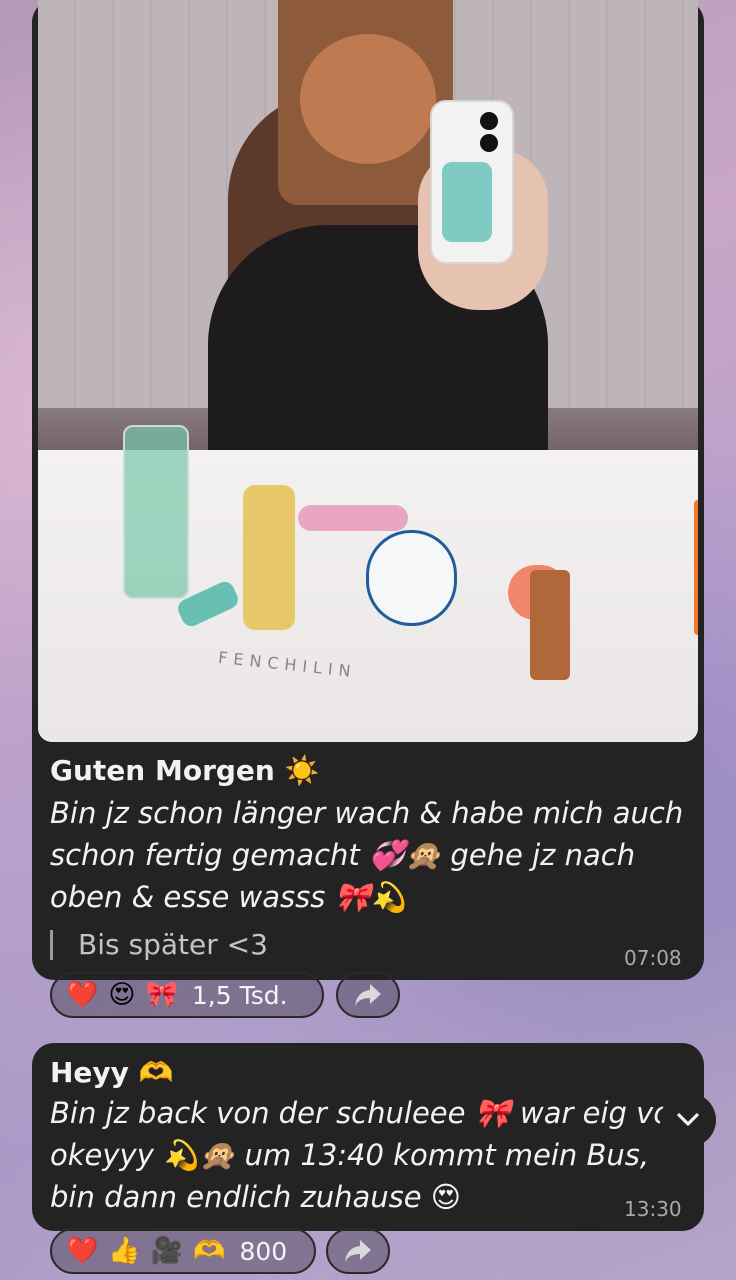 Image resolution: width=736 pixels, height=1280 pixels. I want to click on quote-bar, so click(51, 945).